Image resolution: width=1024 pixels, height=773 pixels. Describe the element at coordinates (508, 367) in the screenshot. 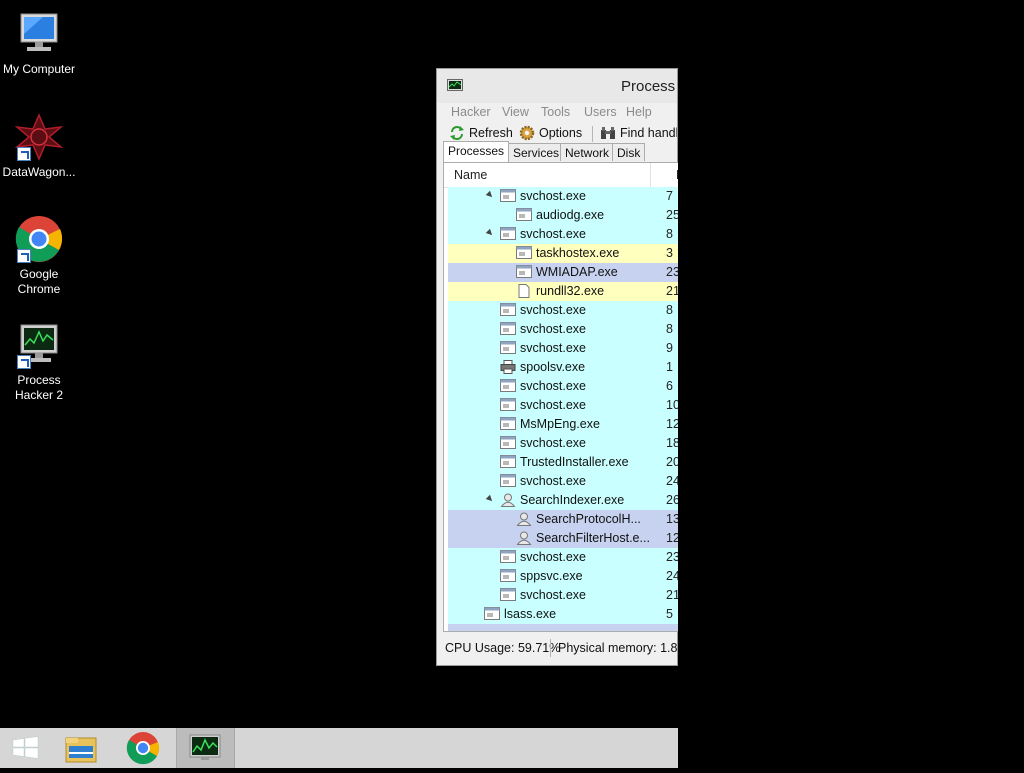

I see `printer-icon` at that location.